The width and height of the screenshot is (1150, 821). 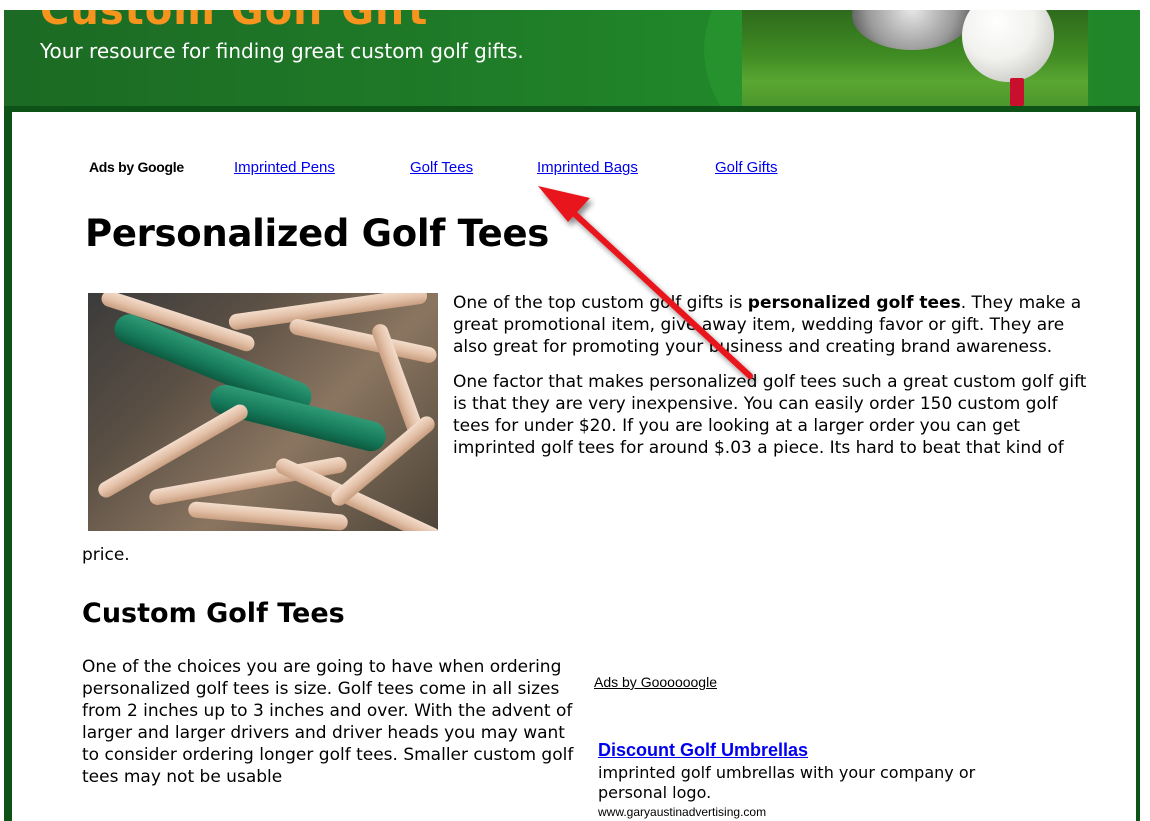 I want to click on intro-p1-text-start: One of the top custom golf gifts is, so click(x=600, y=303).